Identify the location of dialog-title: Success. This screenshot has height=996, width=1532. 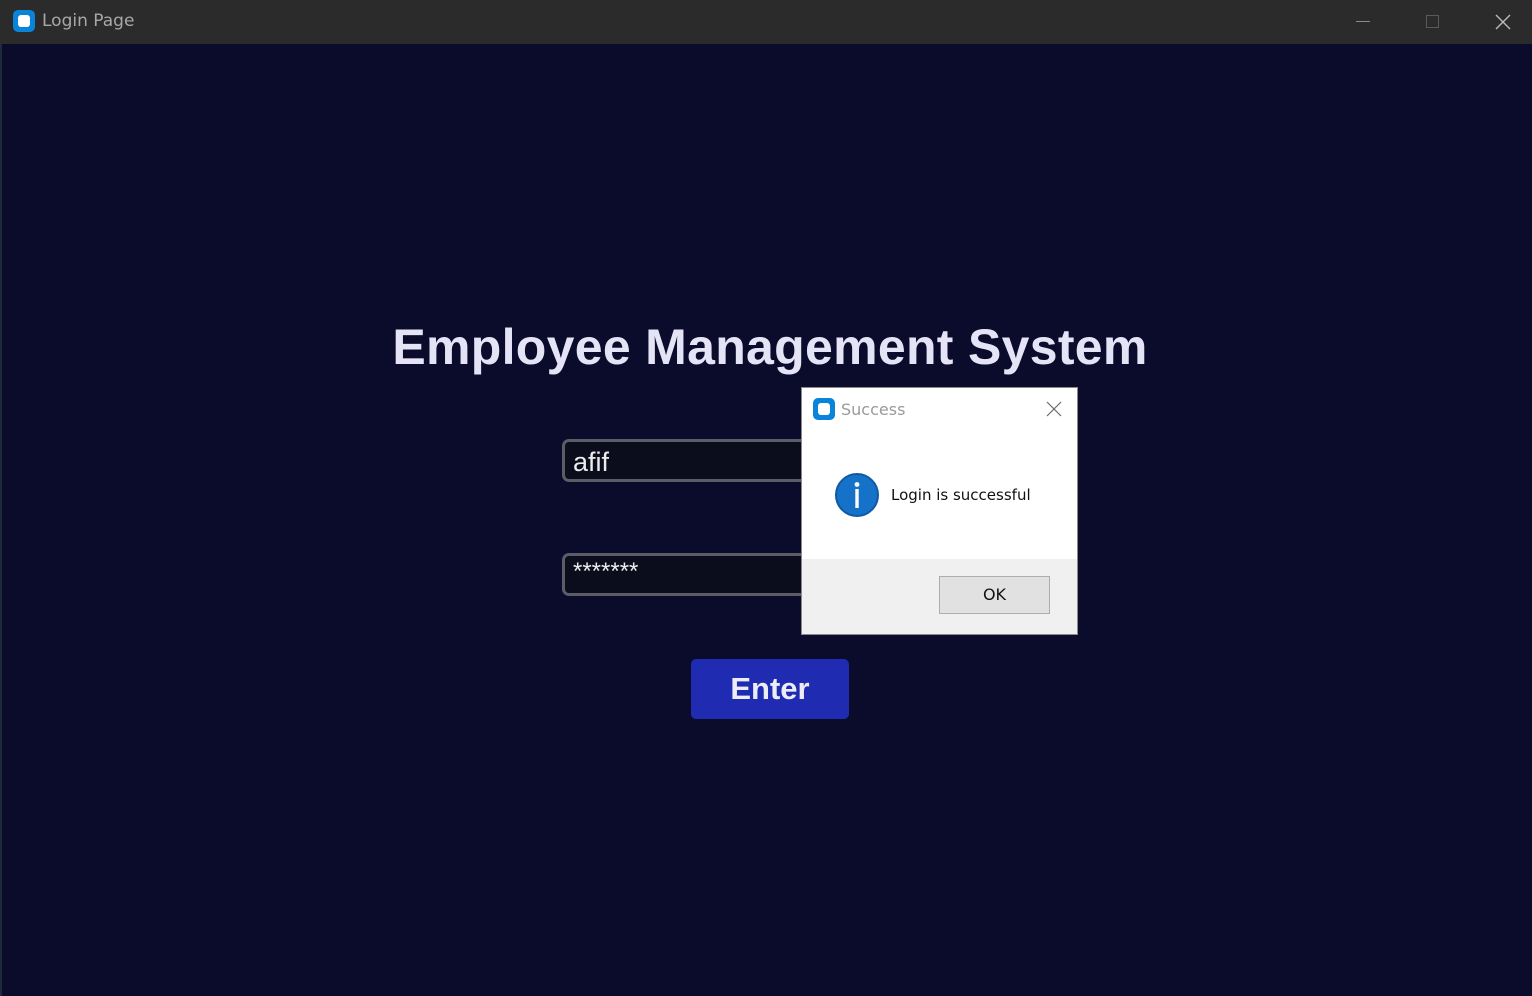
(873, 409).